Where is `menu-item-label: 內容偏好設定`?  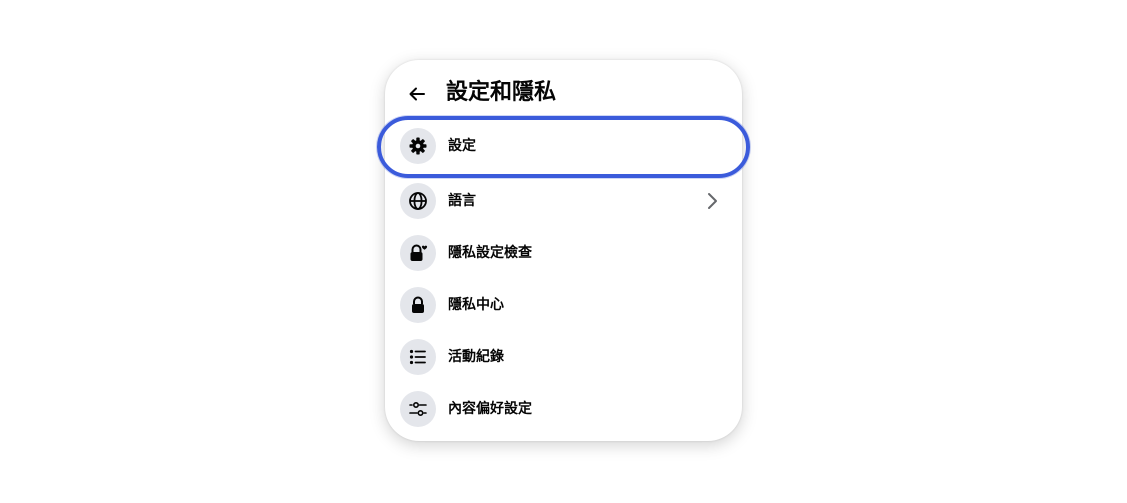 menu-item-label: 內容偏好設定 is located at coordinates (490, 409).